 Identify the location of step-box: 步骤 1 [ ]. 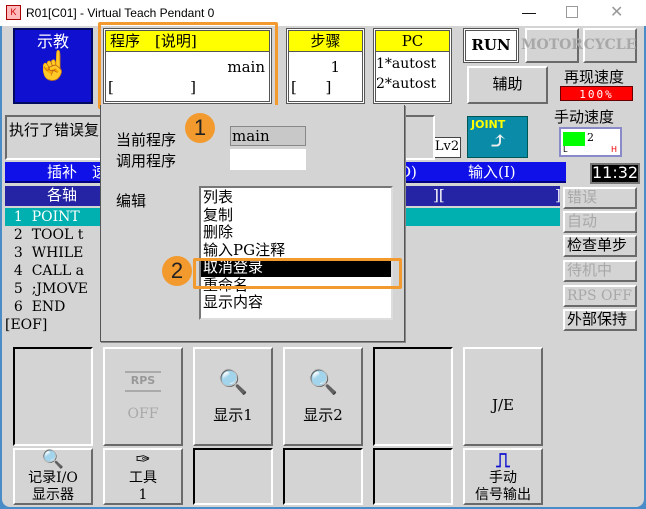
(325, 66).